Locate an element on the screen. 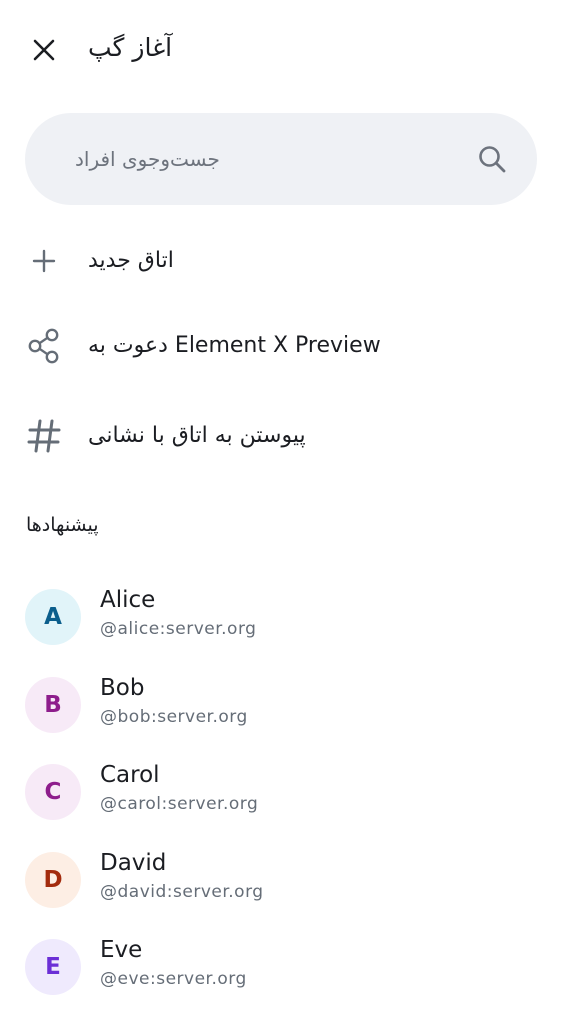 The width and height of the screenshot is (562, 1011). top-app-bar: آغاز گپ is located at coordinates (281, 48).